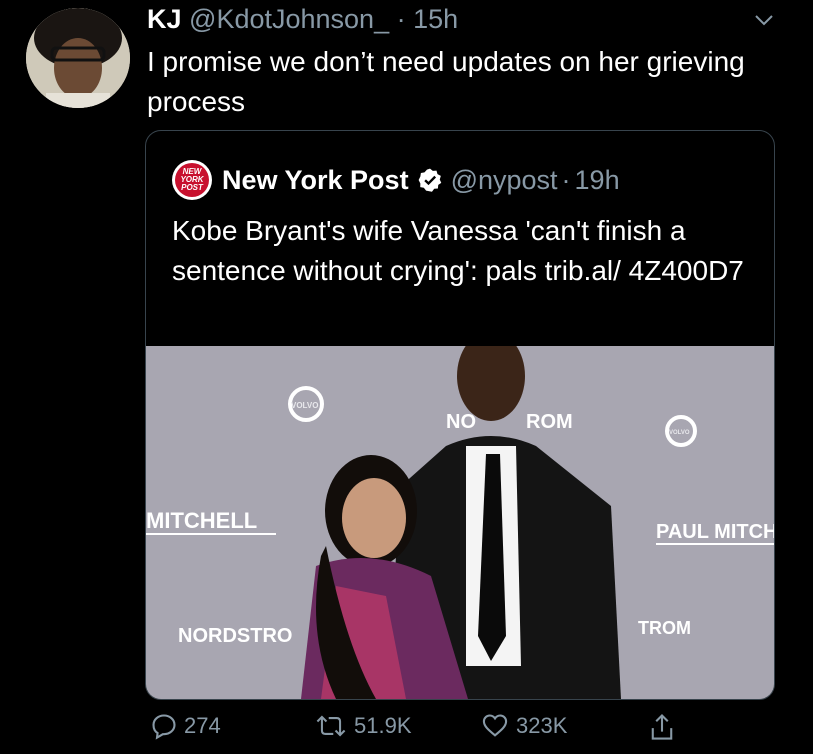 The height and width of the screenshot is (754, 813). I want to click on retweet-button: 51.9K, so click(363, 726).